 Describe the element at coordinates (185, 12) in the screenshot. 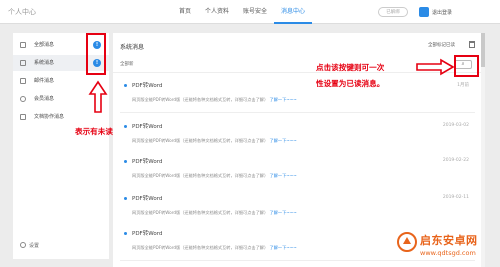

I see `nav-home: 首页` at that location.